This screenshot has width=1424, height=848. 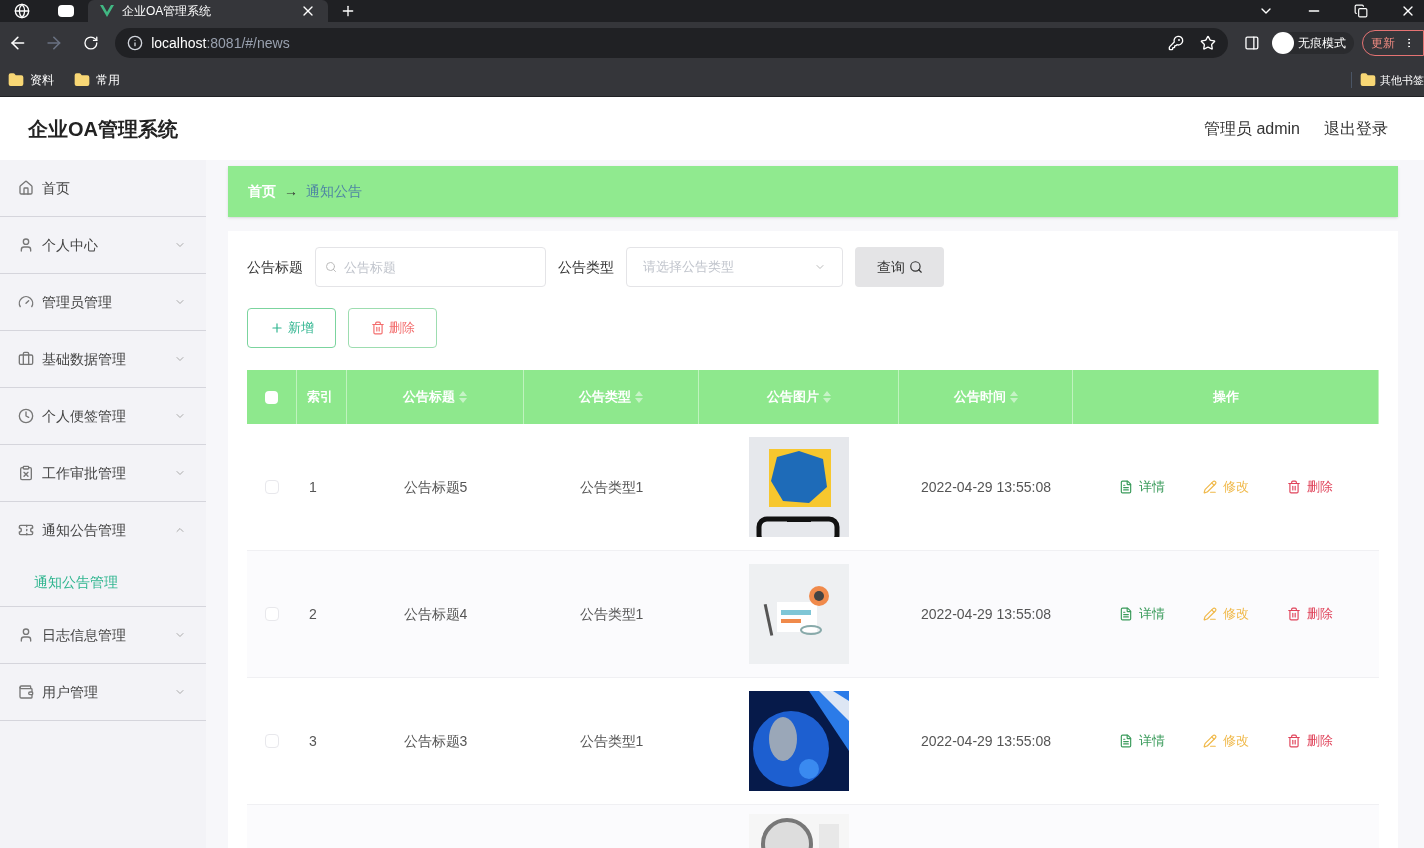 I want to click on logout-link: 退出登录, so click(x=1356, y=128).